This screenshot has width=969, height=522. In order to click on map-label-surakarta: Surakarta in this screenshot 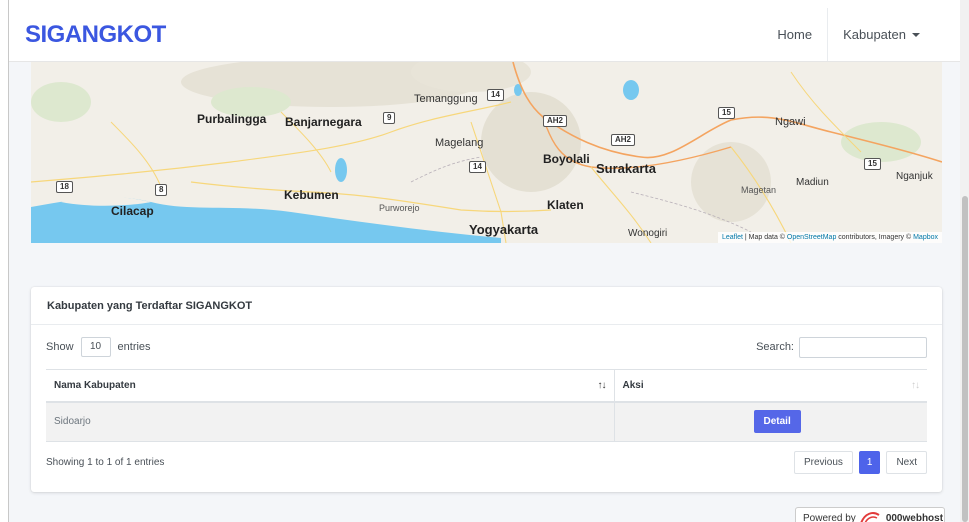, I will do `click(626, 168)`.